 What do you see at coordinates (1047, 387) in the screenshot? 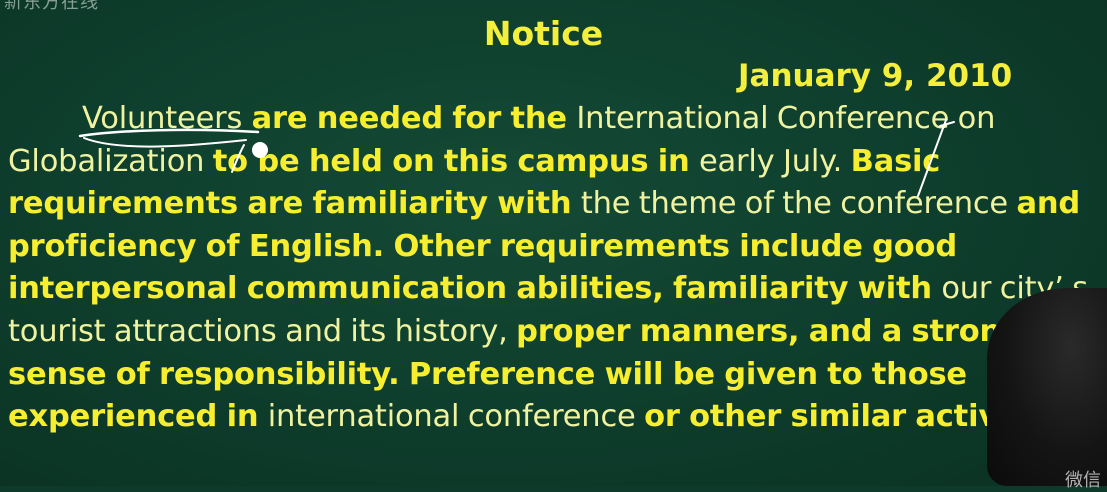
I see `presenter-silhouette` at bounding box center [1047, 387].